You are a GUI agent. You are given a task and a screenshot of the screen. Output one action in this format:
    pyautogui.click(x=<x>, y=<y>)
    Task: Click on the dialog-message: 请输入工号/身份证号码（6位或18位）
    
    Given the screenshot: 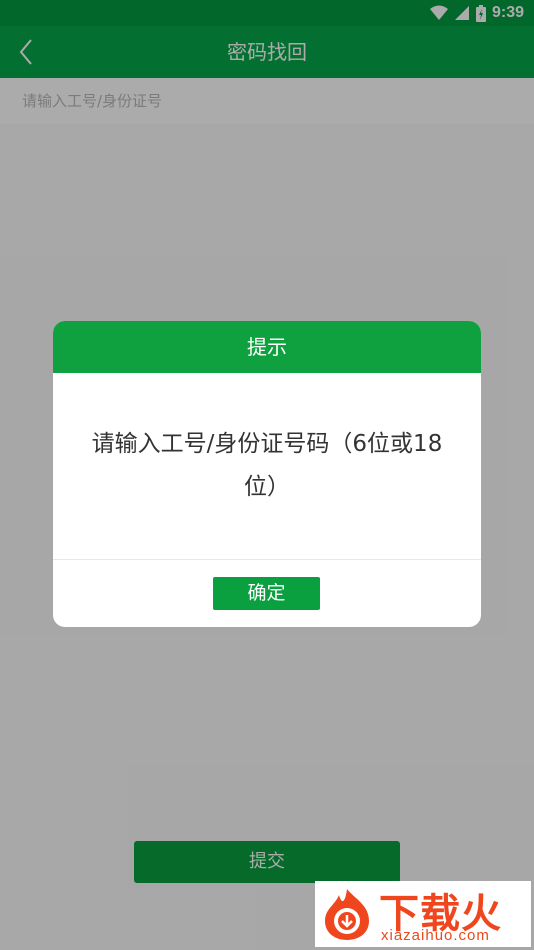 What is the action you would take?
    pyautogui.click(x=267, y=465)
    